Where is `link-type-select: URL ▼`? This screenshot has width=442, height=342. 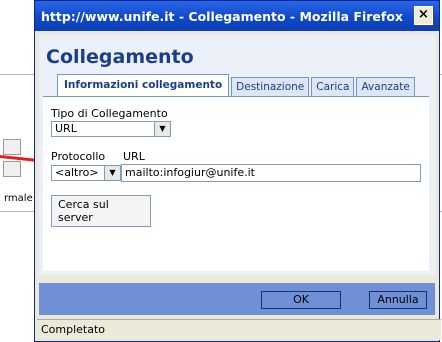 link-type-select: URL ▼ is located at coordinates (111, 129).